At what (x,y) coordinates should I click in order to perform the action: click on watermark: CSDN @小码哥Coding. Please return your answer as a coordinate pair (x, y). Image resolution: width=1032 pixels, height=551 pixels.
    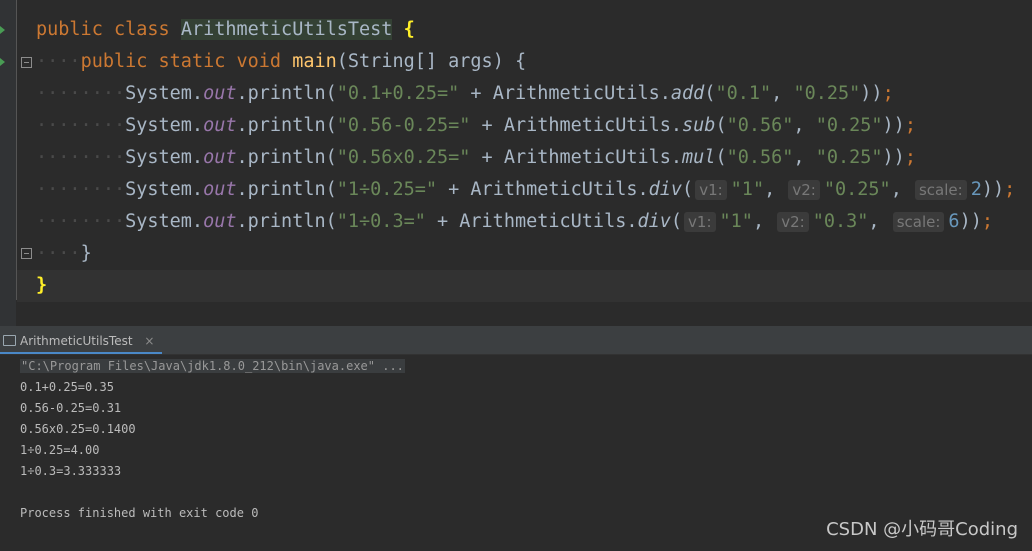
    Looking at the image, I should click on (922, 529).